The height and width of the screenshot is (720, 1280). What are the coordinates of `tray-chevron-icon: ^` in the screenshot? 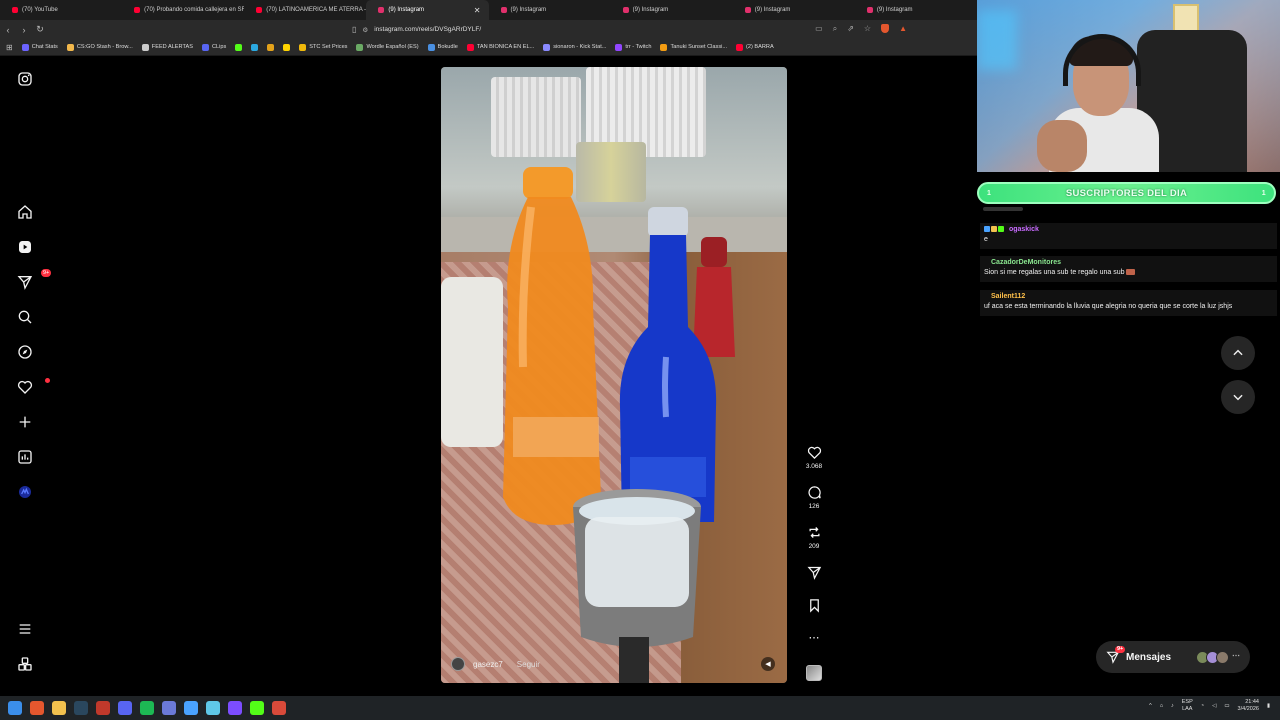 It's located at (1150, 706).